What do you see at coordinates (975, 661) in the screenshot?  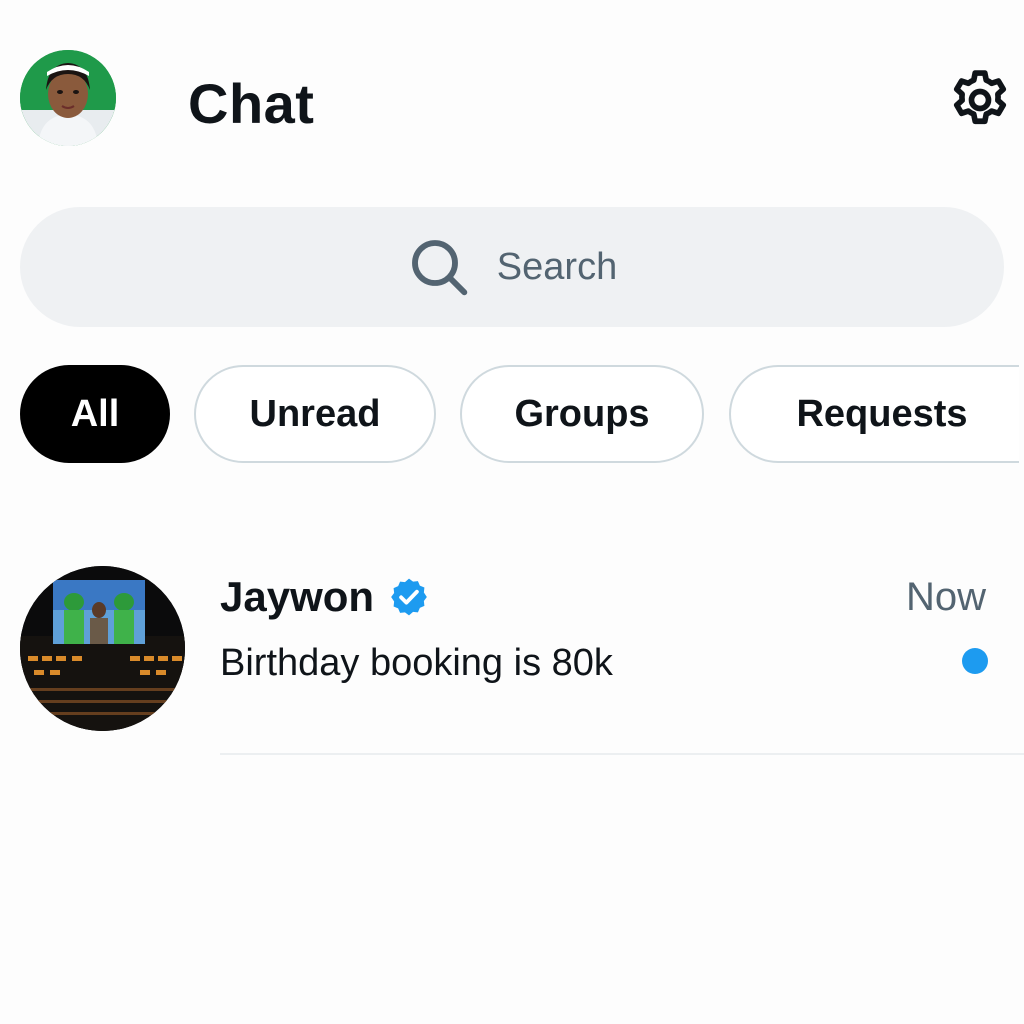 I see `unread-indicator` at bounding box center [975, 661].